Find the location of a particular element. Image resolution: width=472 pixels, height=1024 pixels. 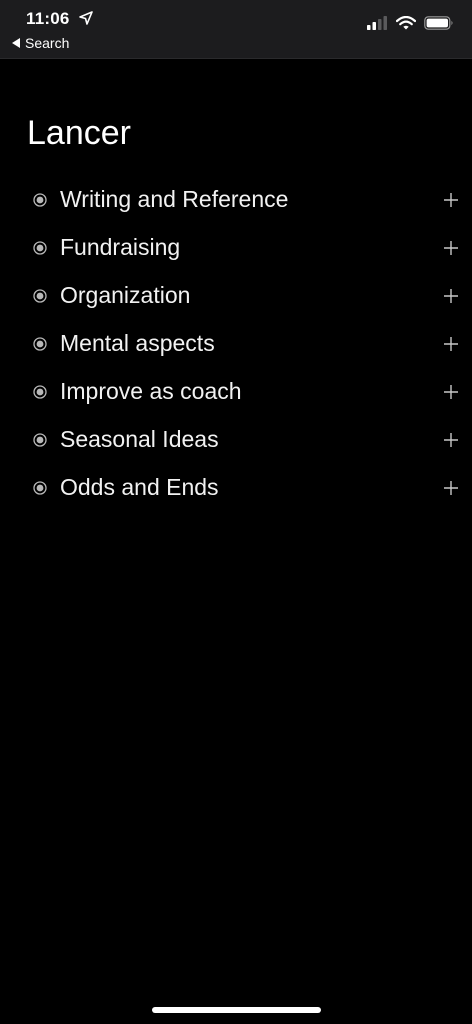

back-to-search-button: Search is located at coordinates (40, 43).